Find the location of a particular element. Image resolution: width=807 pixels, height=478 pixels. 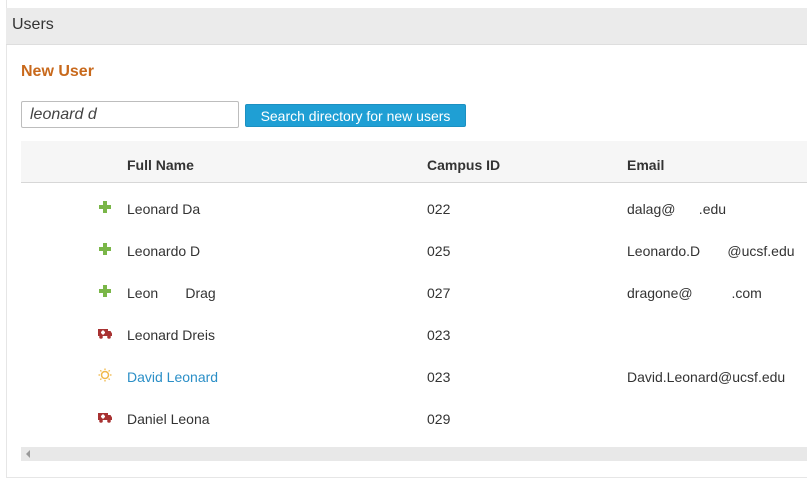

table-row: Leonard Dreis 023 is located at coordinates (414, 333).